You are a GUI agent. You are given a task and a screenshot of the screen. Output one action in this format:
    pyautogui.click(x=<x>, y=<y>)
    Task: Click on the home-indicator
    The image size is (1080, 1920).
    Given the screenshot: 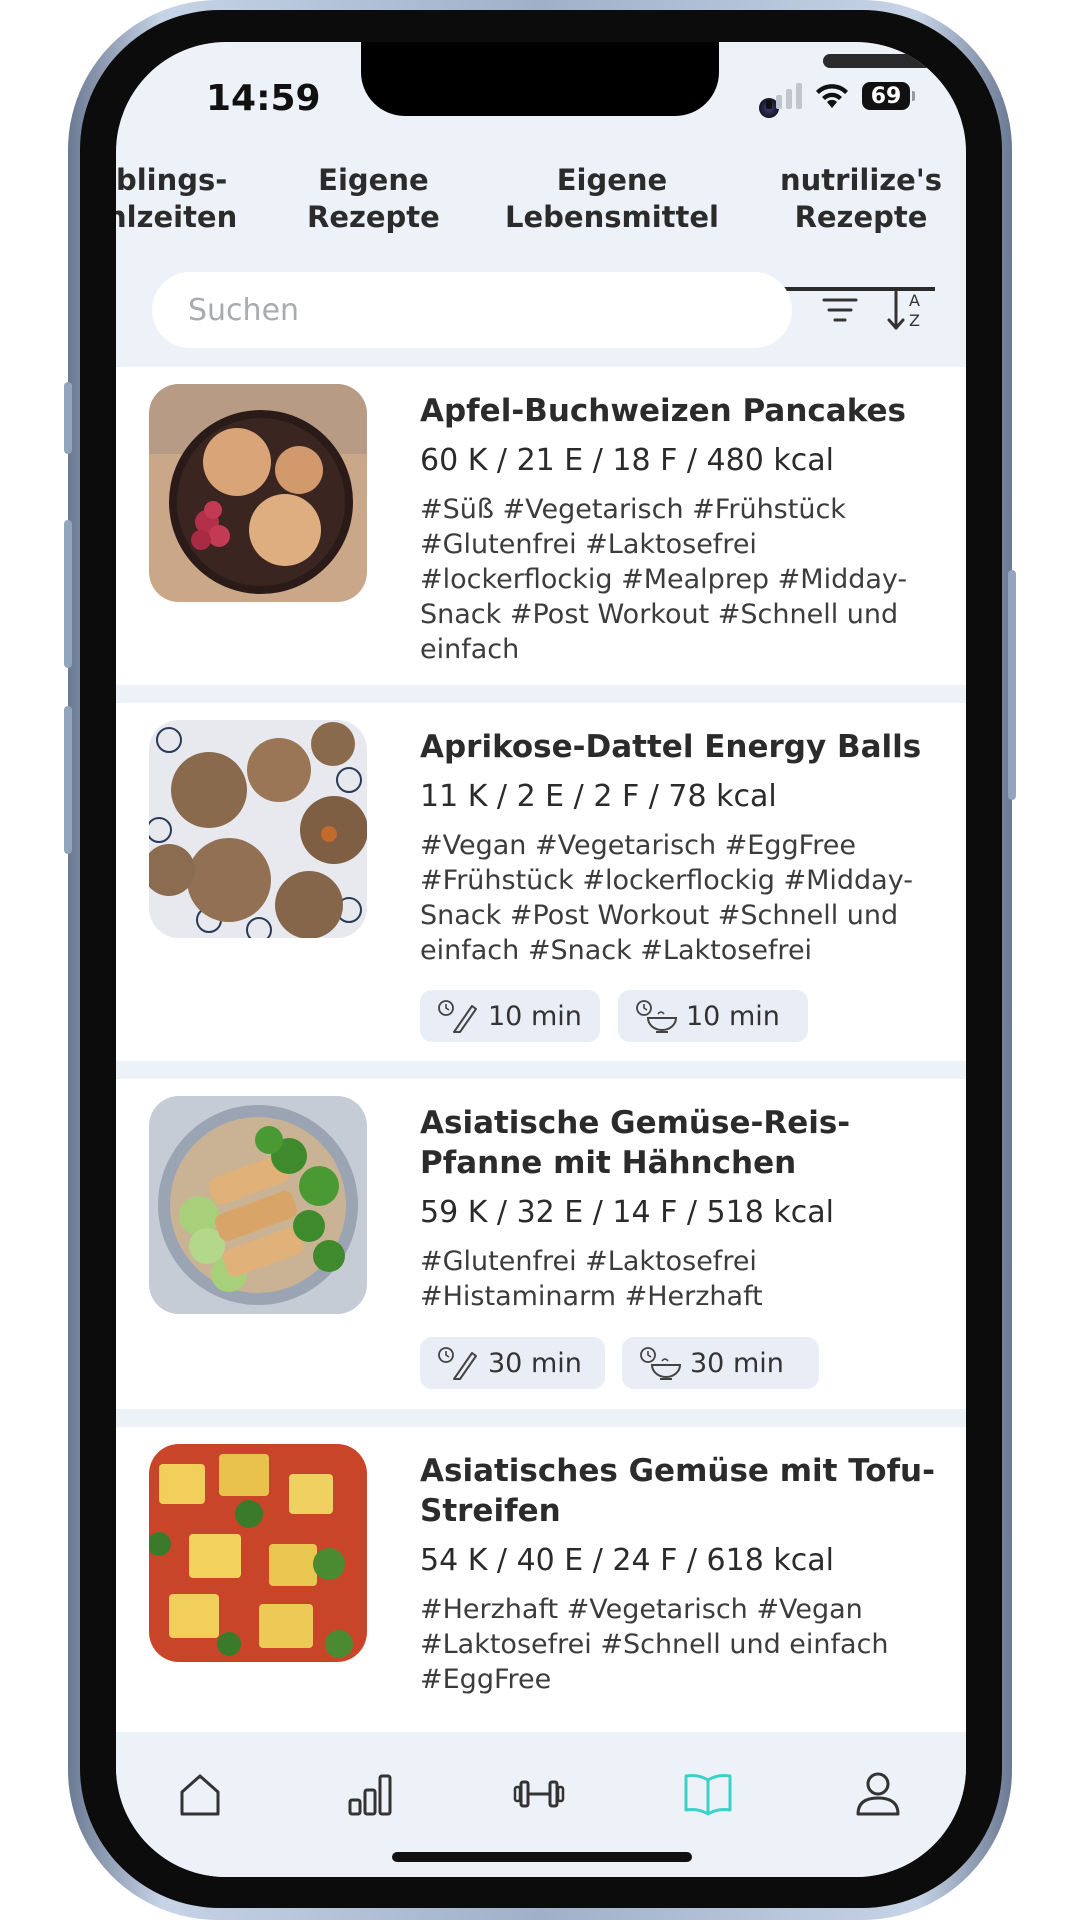 What is the action you would take?
    pyautogui.click(x=542, y=1857)
    